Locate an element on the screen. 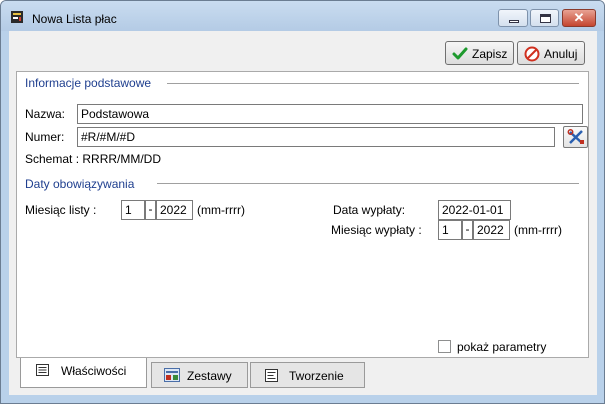  number-label: Numer: is located at coordinates (45, 137).